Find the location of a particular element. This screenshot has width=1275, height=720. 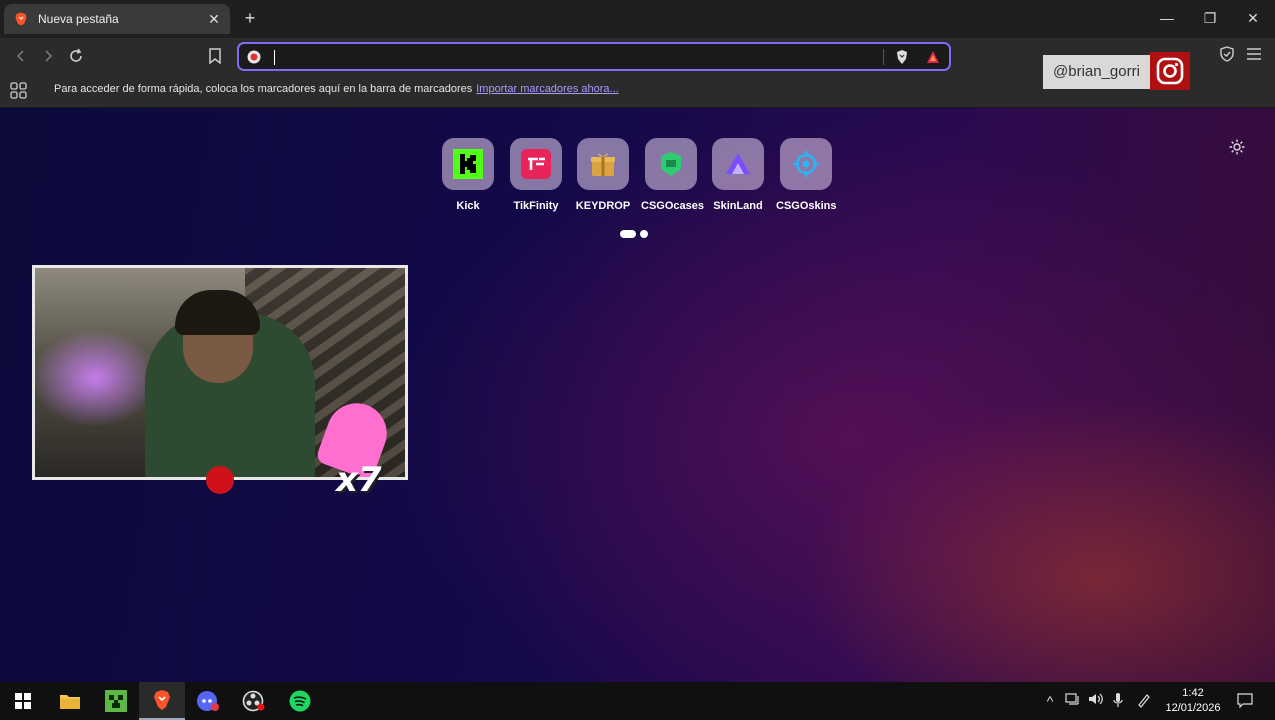

address-input is located at coordinates (571, 57).